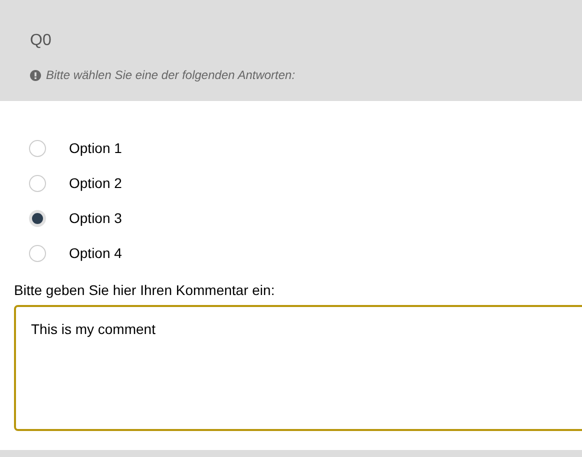 The height and width of the screenshot is (457, 582). Describe the element at coordinates (95, 183) in the screenshot. I see `option-label: Option 2` at that location.